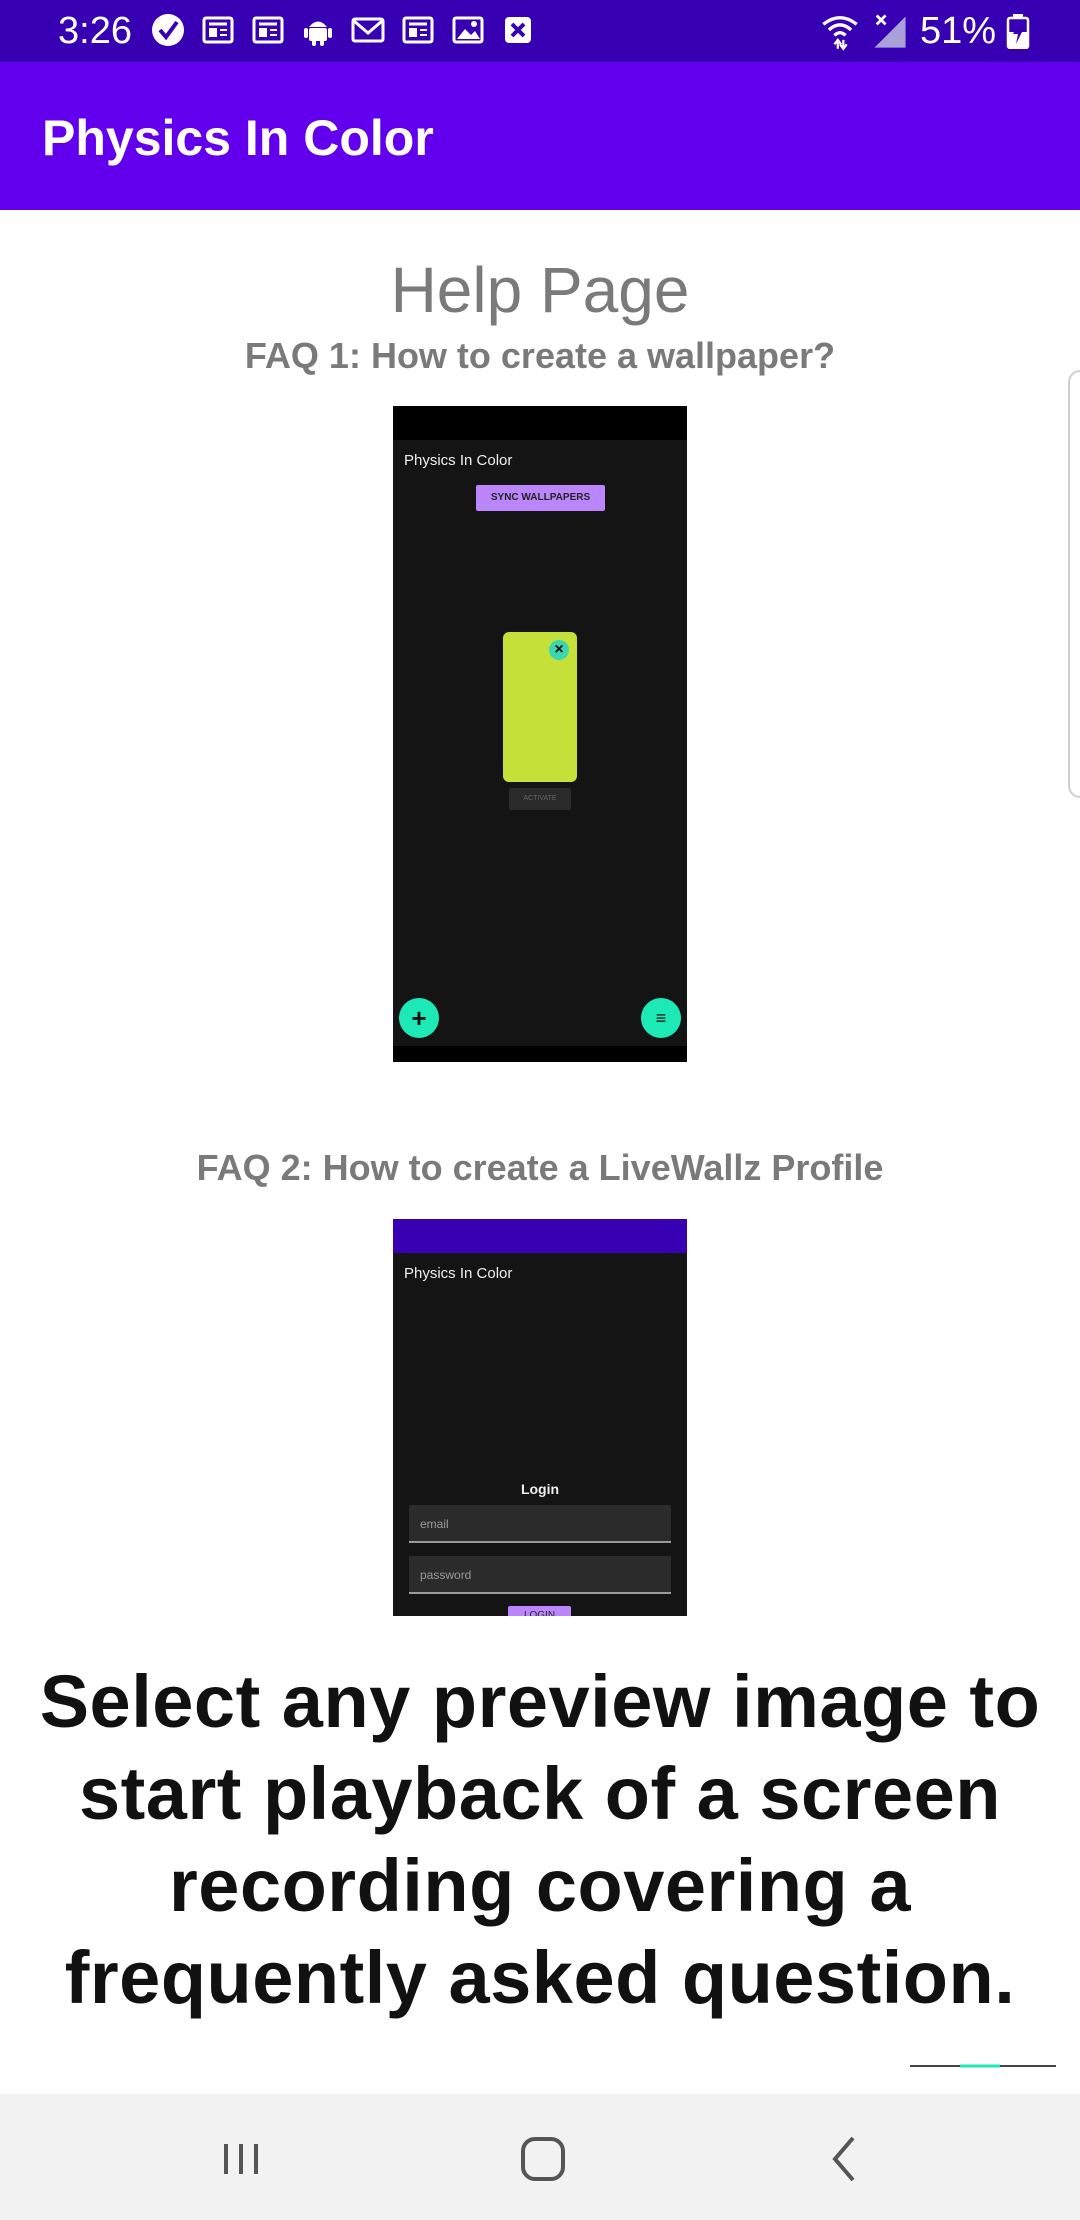  I want to click on back-icon, so click(846, 2159).